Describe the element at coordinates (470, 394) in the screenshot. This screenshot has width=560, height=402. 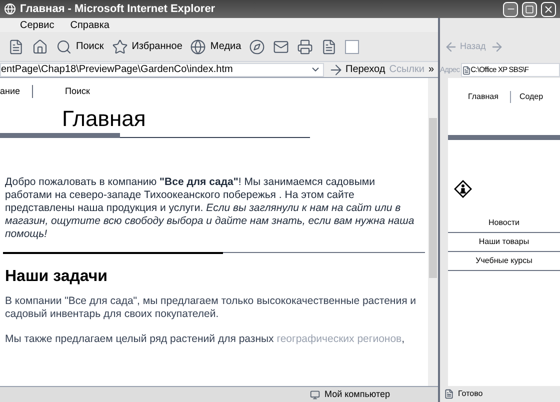
I see `status-text: Готово` at that location.